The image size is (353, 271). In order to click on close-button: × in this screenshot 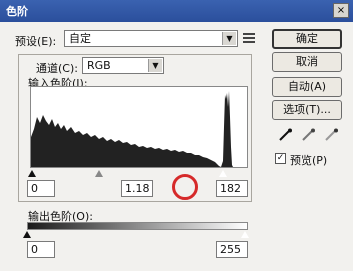, I will do `click(341, 10)`.